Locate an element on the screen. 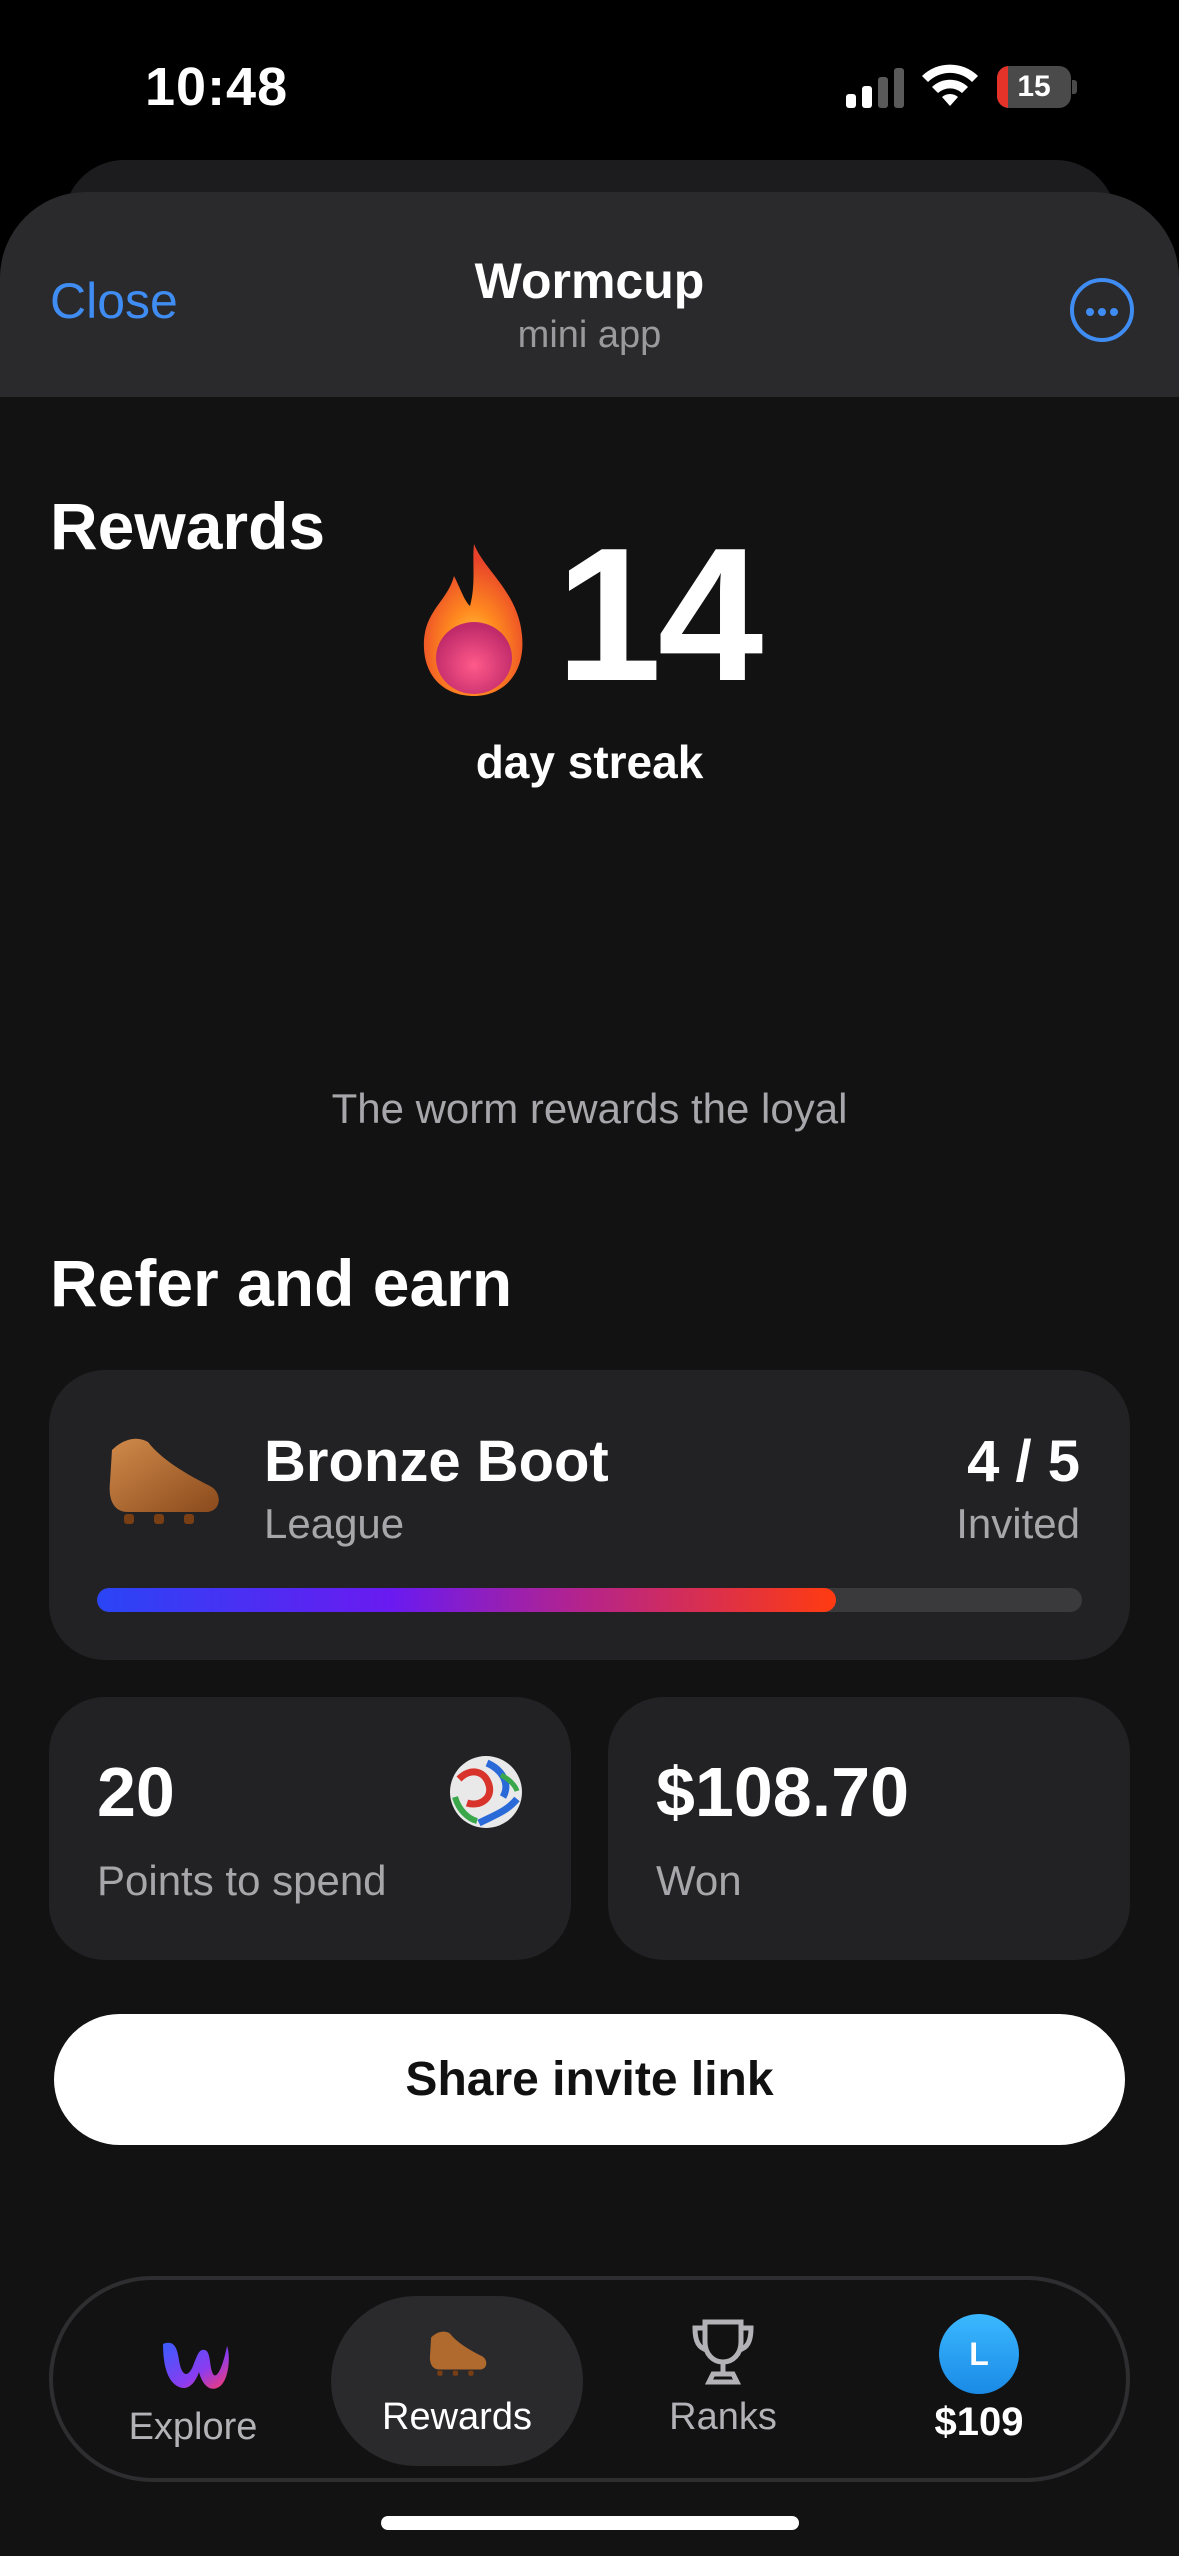 Image resolution: width=1179 pixels, height=2556 pixels. invite-label: Invited is located at coordinates (1018, 1523).